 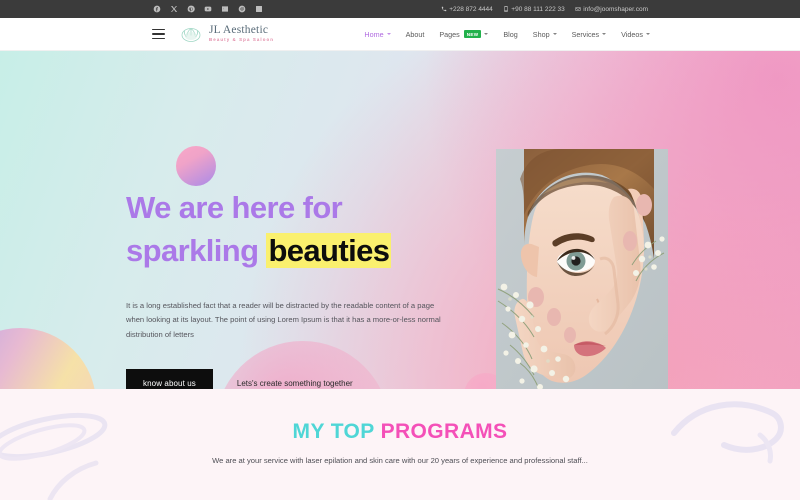 What do you see at coordinates (158, 34) in the screenshot?
I see `hamburger-menu-icon` at bounding box center [158, 34].